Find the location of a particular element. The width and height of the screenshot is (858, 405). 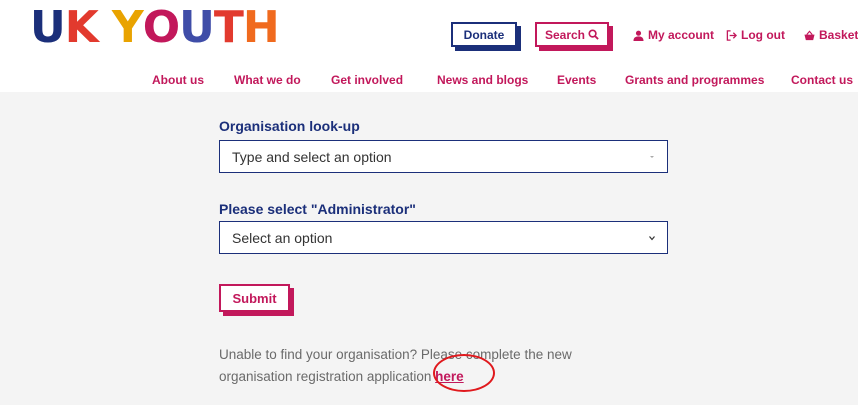

search-label: Search is located at coordinates (565, 34).